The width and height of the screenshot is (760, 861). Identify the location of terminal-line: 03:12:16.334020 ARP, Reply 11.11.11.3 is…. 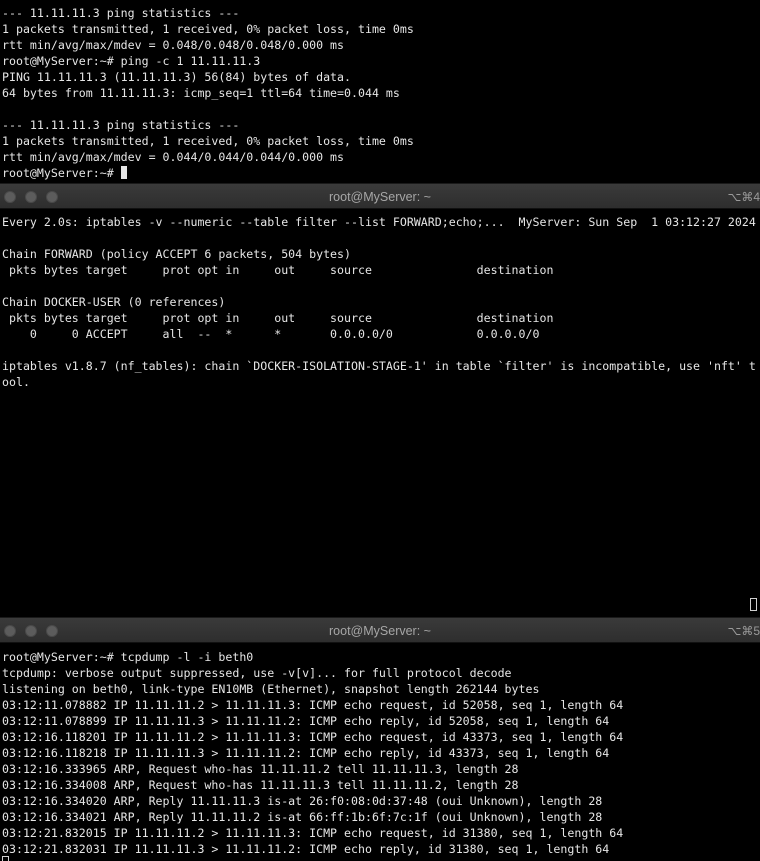
(302, 801).